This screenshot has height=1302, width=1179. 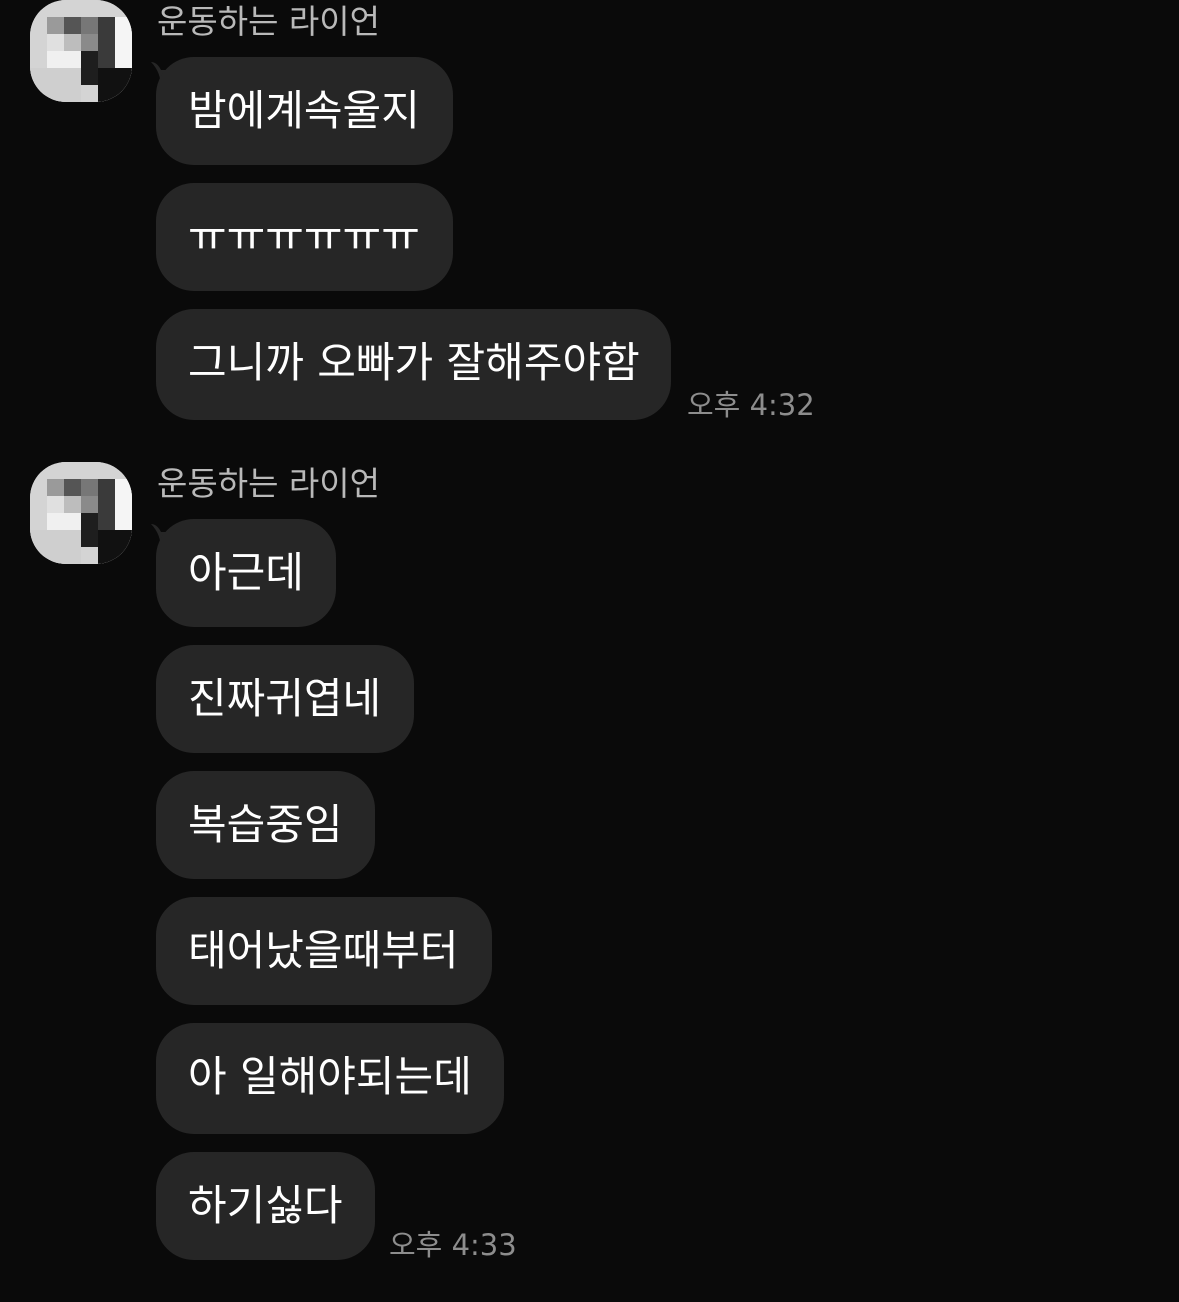 What do you see at coordinates (246, 573) in the screenshot?
I see `message-bubble: 아근데` at bounding box center [246, 573].